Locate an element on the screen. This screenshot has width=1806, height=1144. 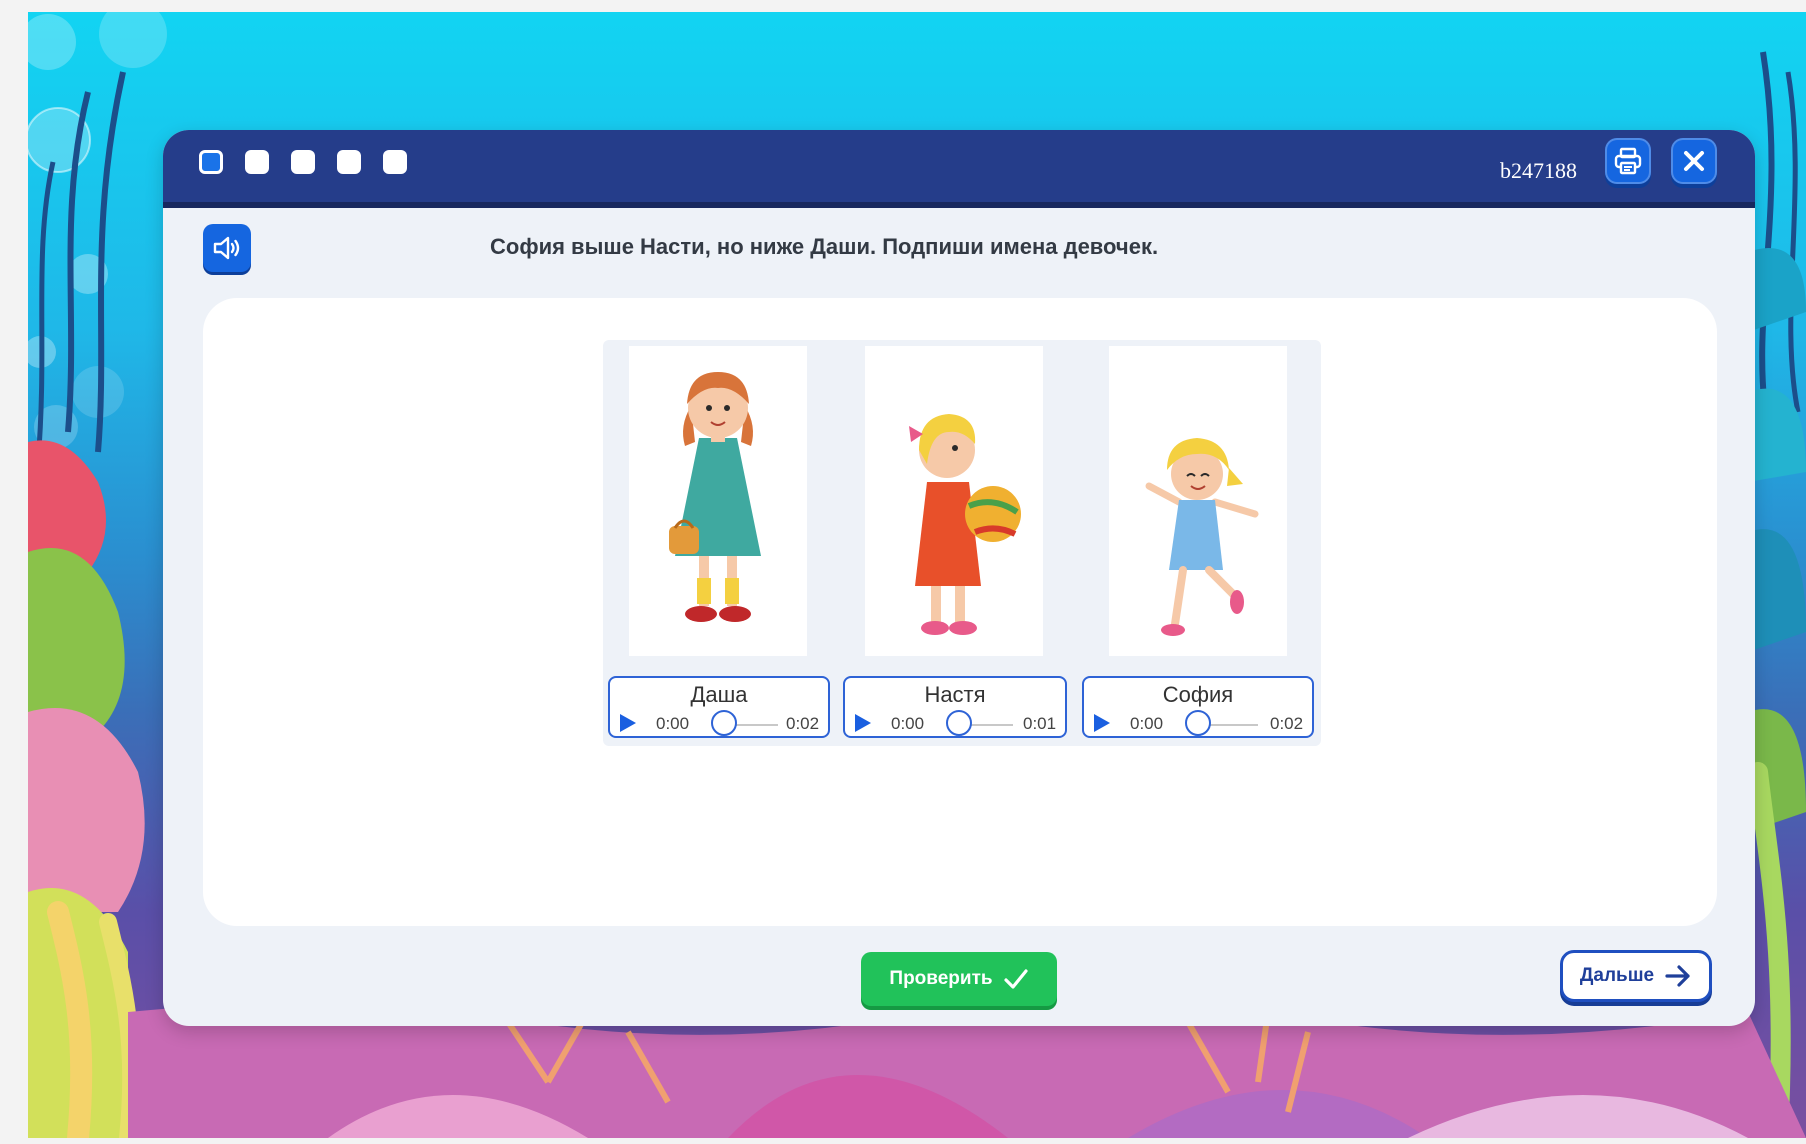
close-icon is located at coordinates (1694, 161).